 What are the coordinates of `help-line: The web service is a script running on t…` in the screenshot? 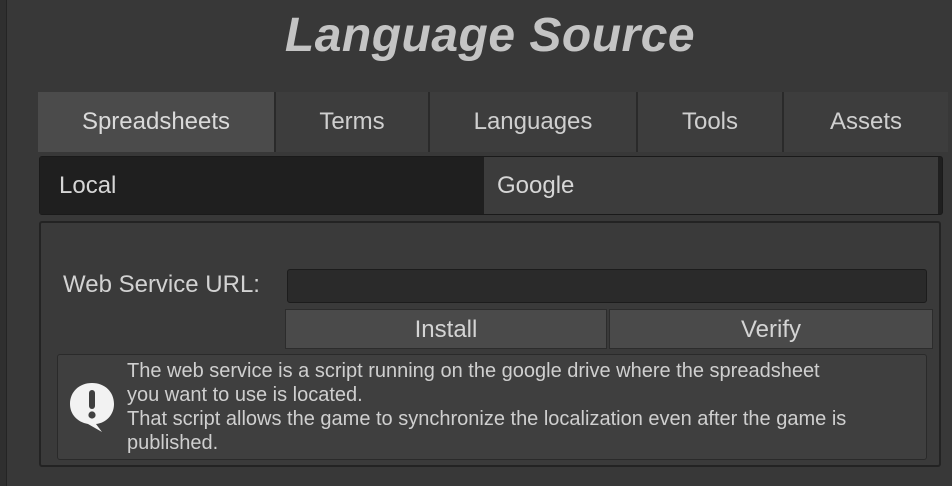 It's located at (473, 371).